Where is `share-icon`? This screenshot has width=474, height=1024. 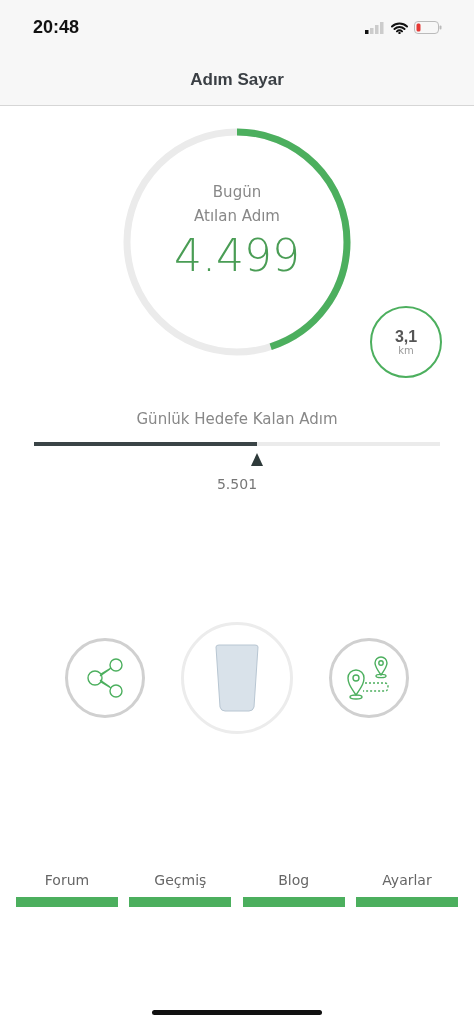
share-icon is located at coordinates (105, 678).